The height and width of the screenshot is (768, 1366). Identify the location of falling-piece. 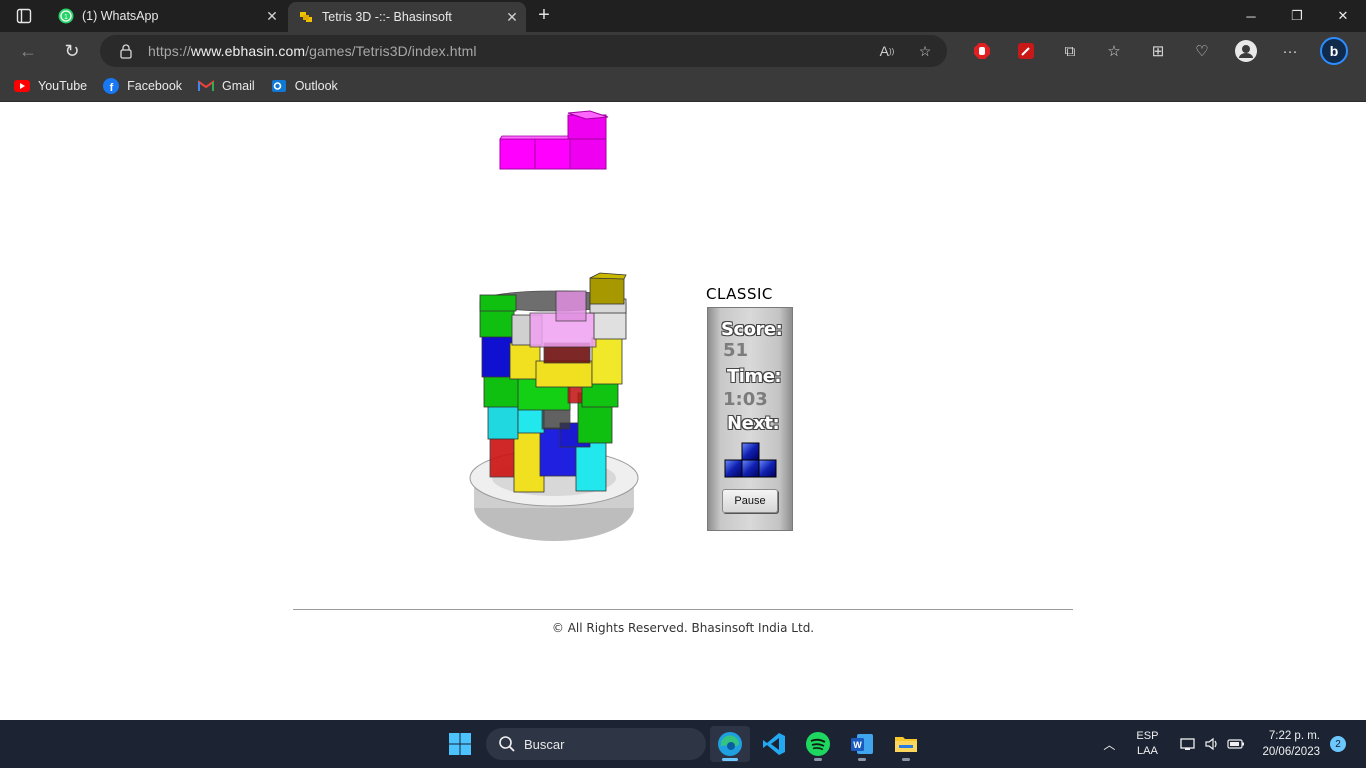
(554, 140).